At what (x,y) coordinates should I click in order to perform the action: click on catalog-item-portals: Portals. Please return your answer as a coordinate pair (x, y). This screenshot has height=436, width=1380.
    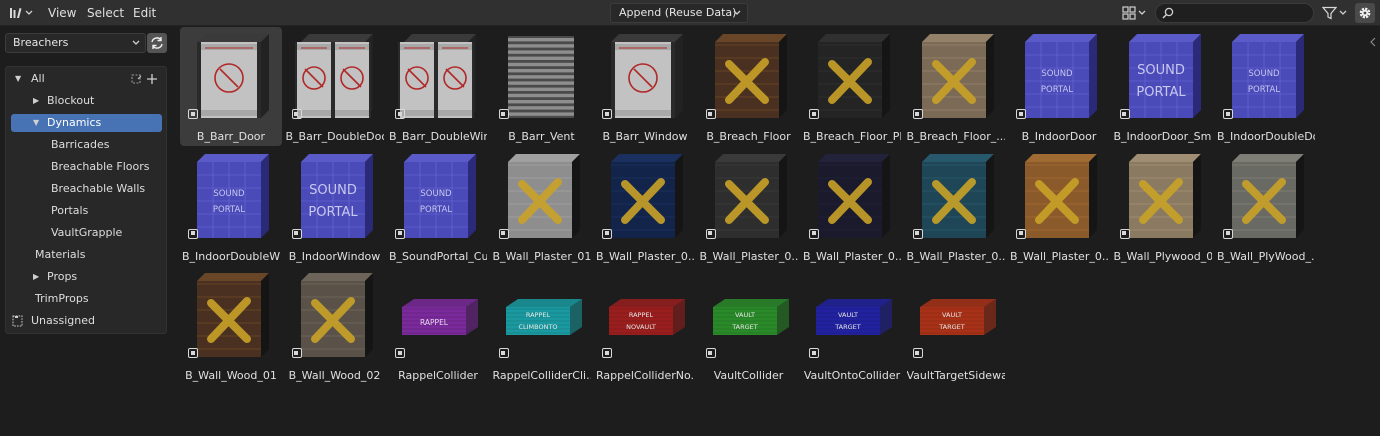
    Looking at the image, I should click on (86, 211).